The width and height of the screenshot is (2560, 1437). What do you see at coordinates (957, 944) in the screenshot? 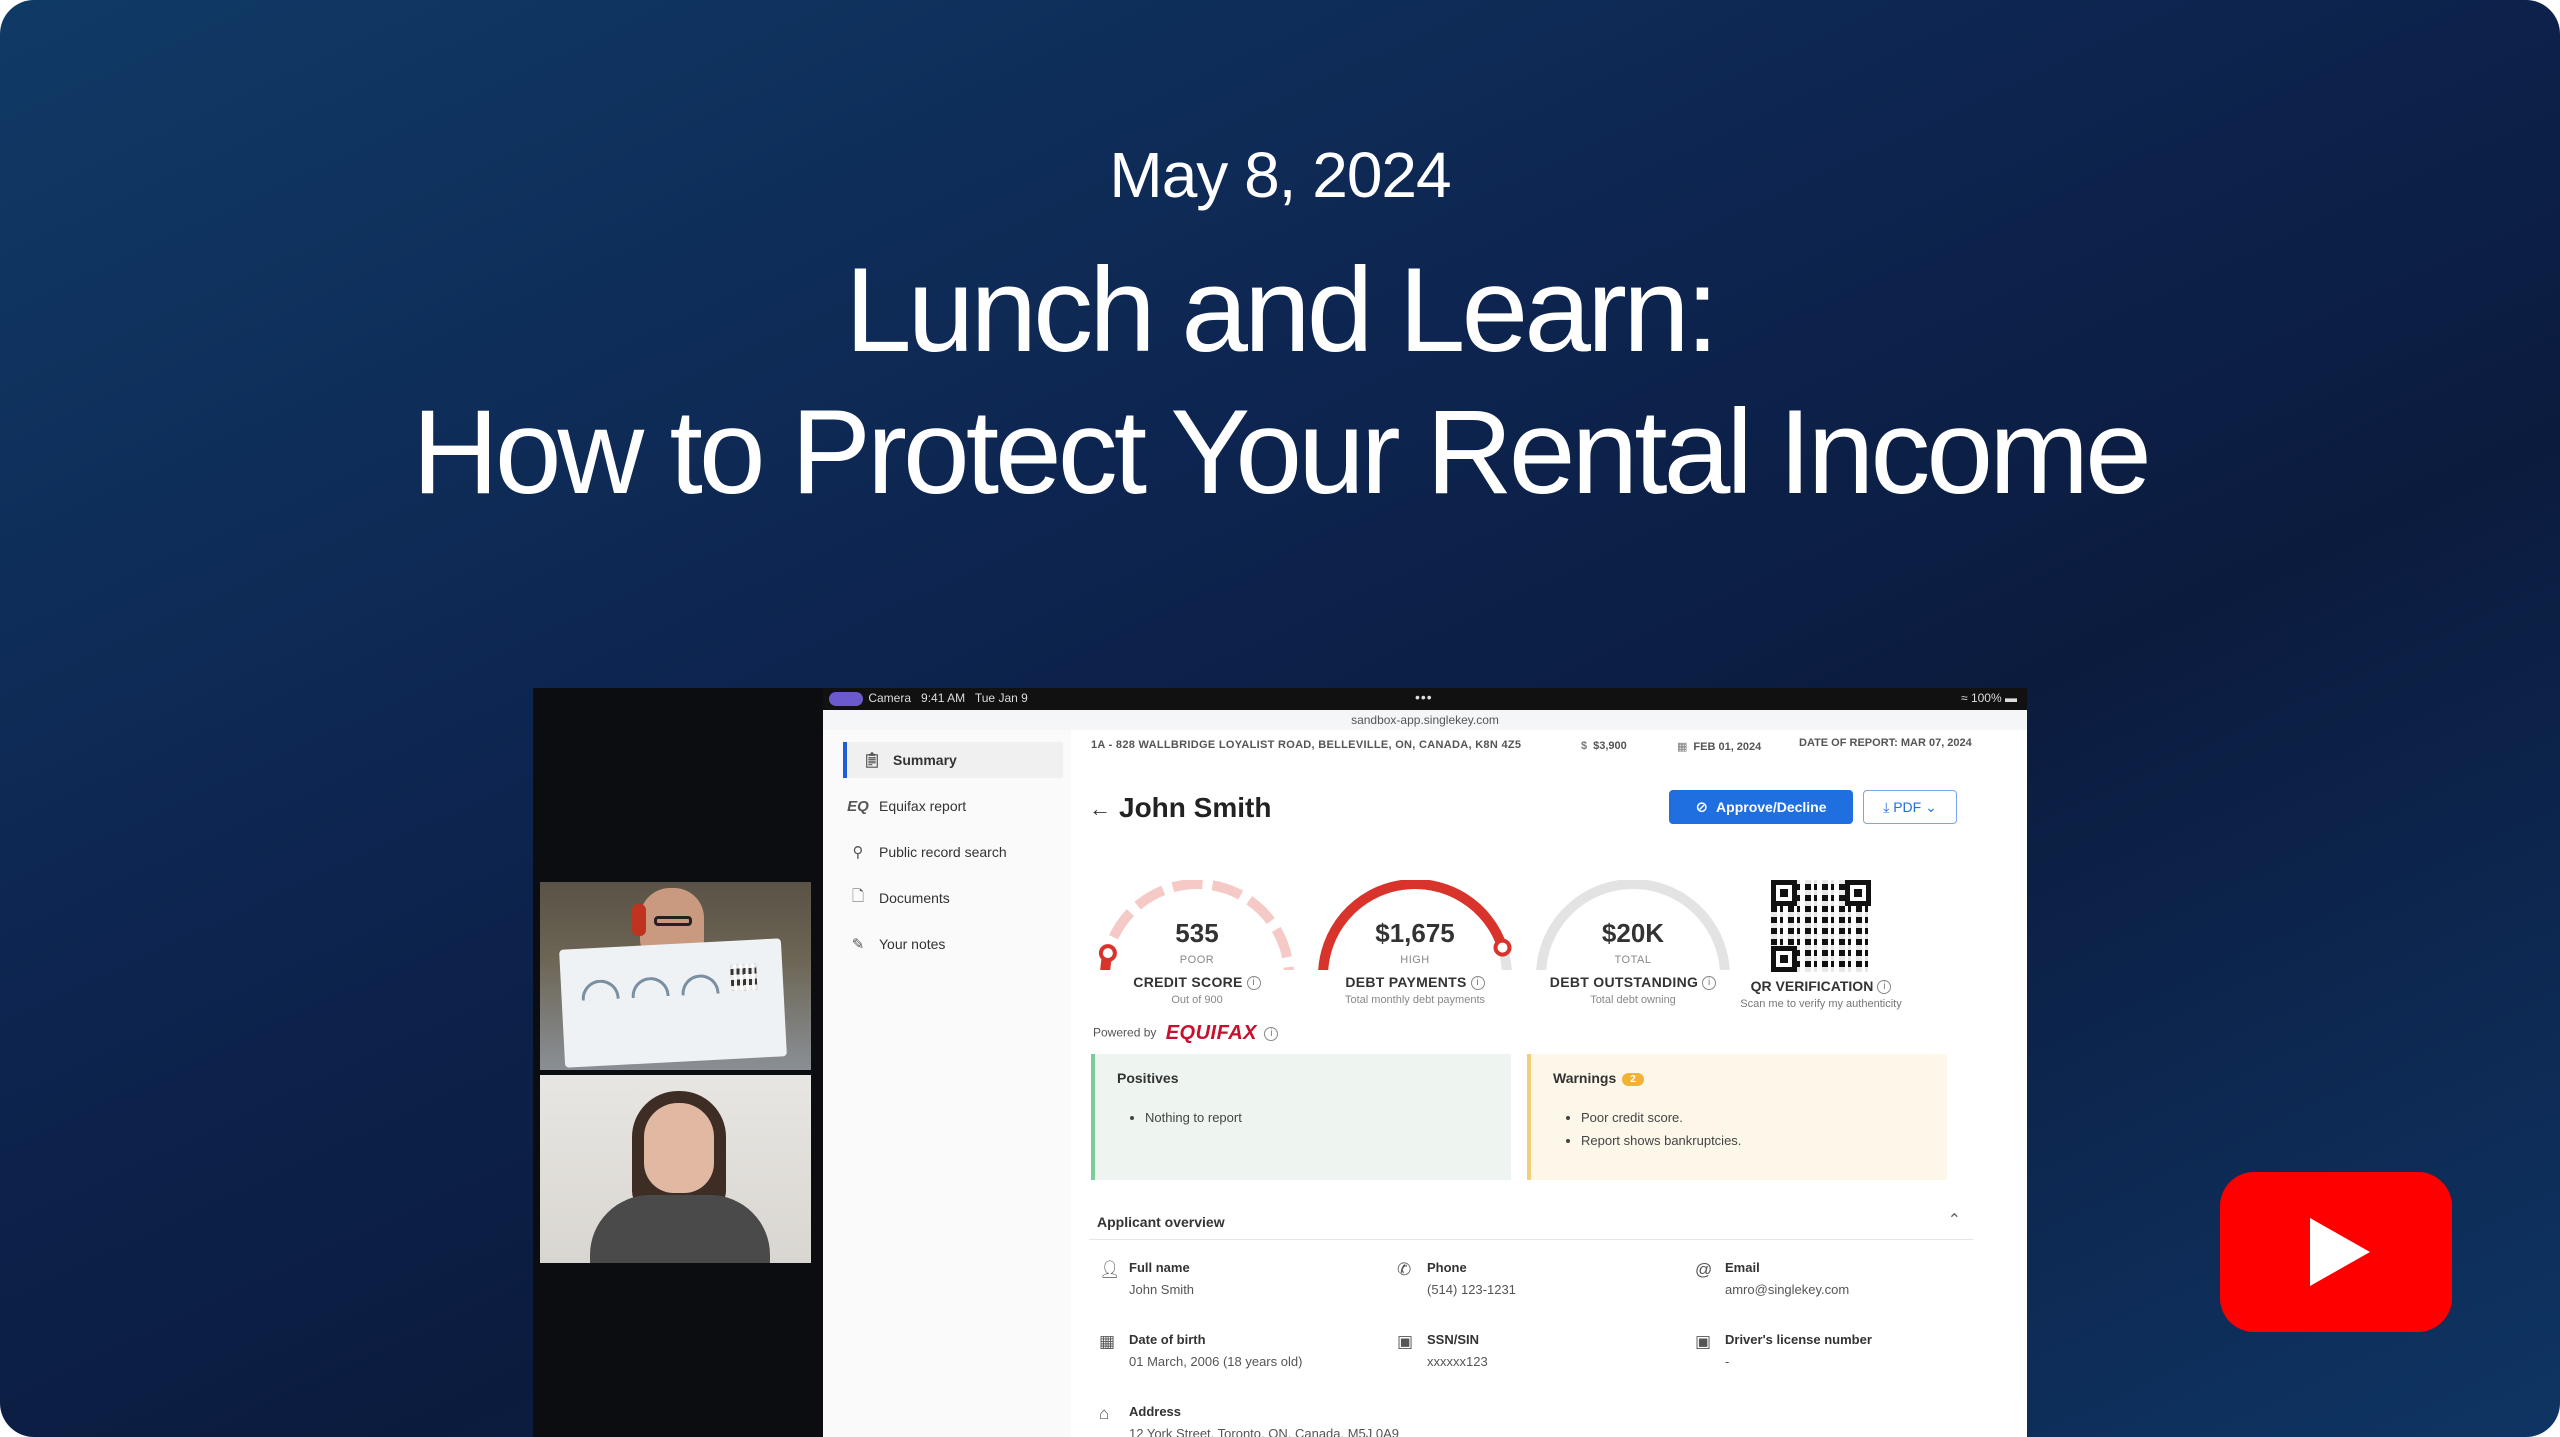
I see `sidebar-item-your-notes: ✎ Your notes` at bounding box center [957, 944].